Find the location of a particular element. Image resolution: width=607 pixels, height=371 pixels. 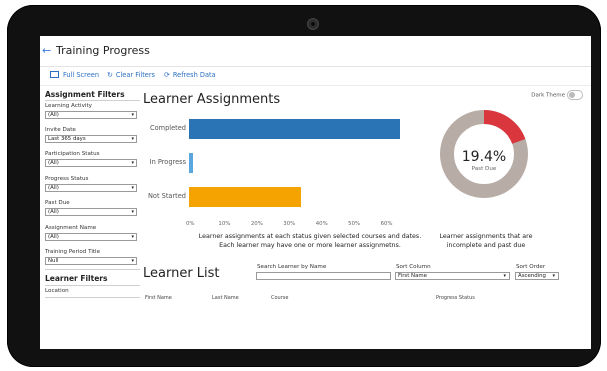

filter-label-invite-date: Invite Date is located at coordinates (60, 130).